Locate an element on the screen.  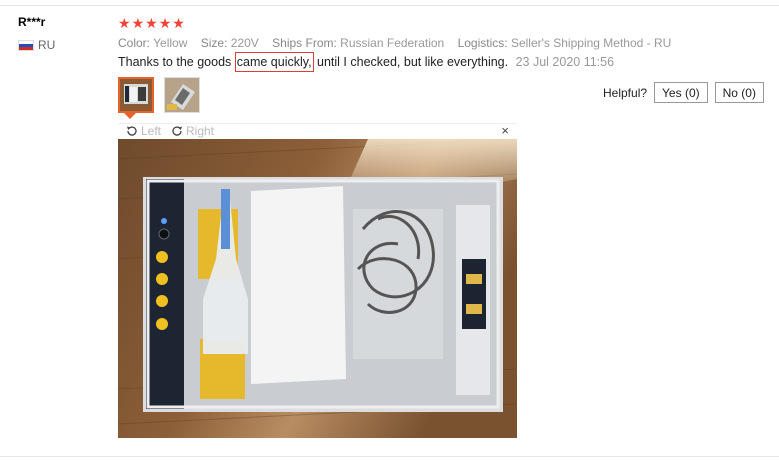
active-thumbnail-pointer is located at coordinates (130, 116).